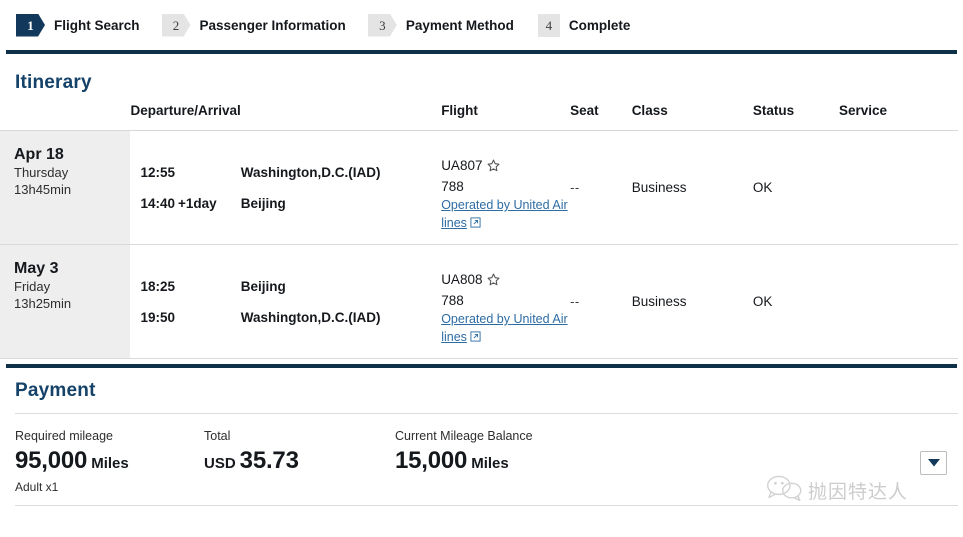 The image size is (963, 537). What do you see at coordinates (190, 172) in the screenshot?
I see `departure-time-line: 12:55` at bounding box center [190, 172].